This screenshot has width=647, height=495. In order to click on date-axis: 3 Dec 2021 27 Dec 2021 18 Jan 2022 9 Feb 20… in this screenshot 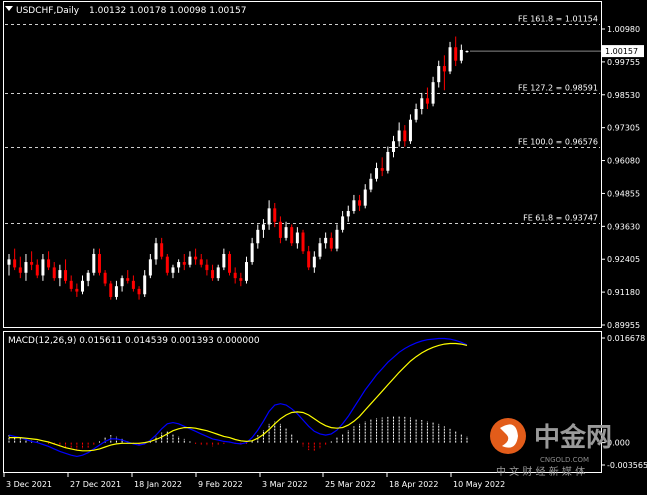, I will do `click(254, 481)`.